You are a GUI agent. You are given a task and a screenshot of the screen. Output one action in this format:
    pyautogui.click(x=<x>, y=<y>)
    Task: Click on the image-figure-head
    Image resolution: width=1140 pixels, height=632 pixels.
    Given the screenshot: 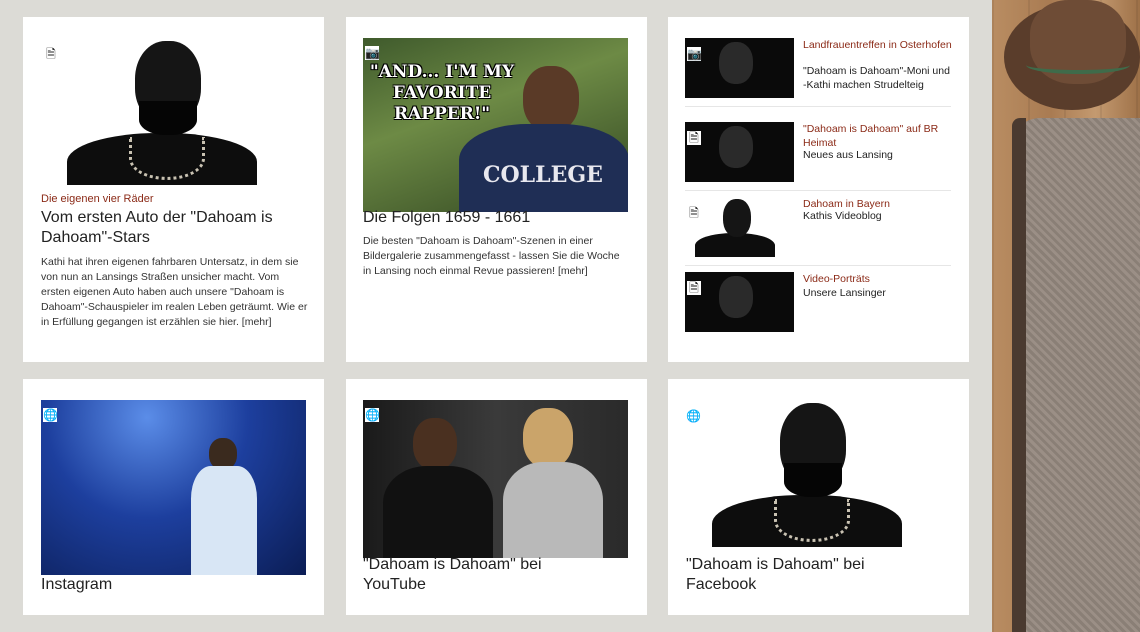 What is the action you would take?
    pyautogui.click(x=551, y=99)
    